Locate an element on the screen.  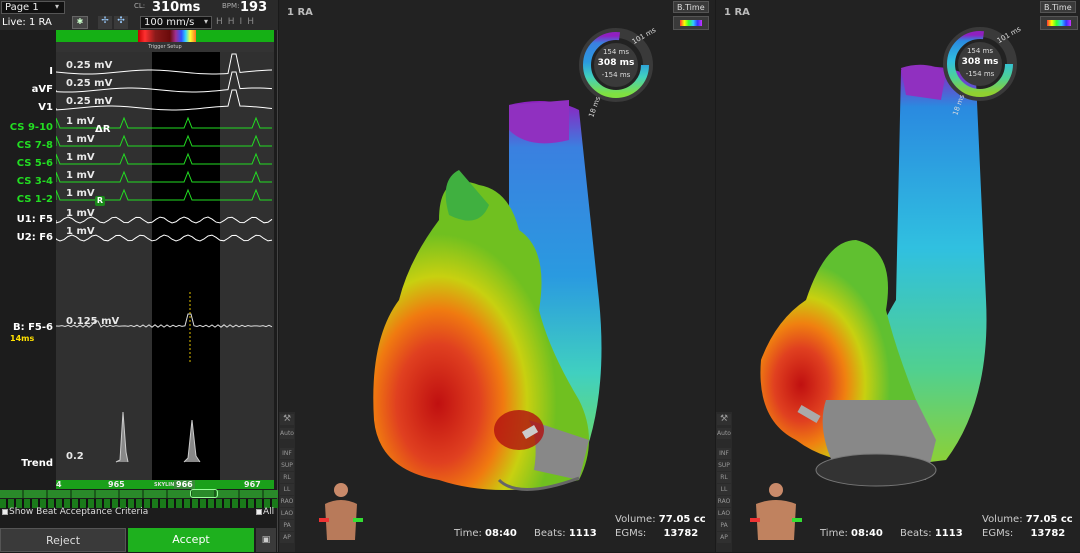
ring-top-1: 154 ms is located at coordinates (616, 52).